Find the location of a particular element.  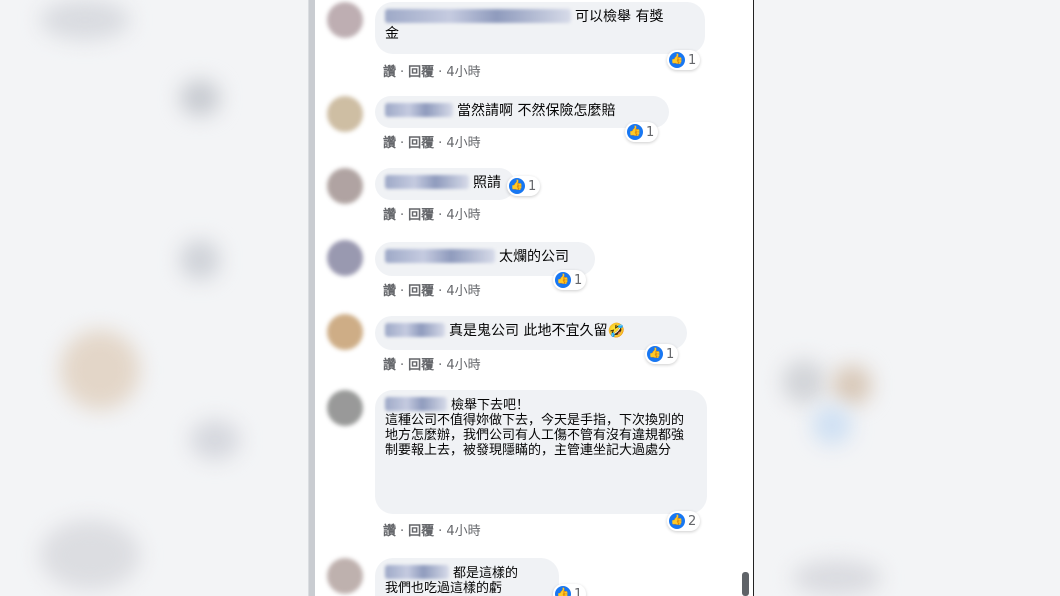

comment-bubble: 真是鬼公司 此地不宜久留🤣 is located at coordinates (531, 333).